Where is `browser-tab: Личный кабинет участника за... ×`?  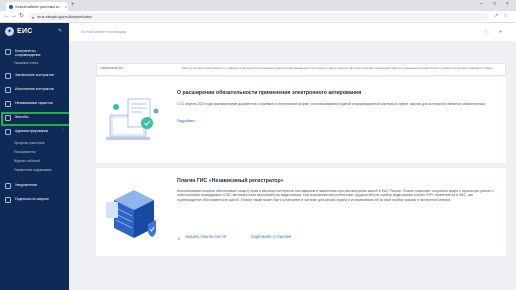 browser-tab: Личный кабинет участника за... × is located at coordinates (37, 6).